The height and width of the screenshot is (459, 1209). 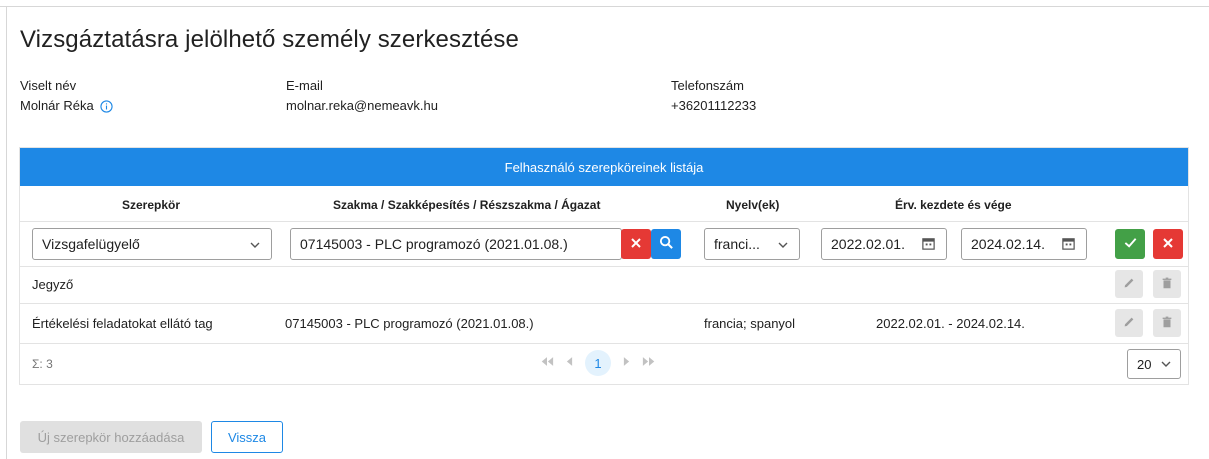 I want to click on clear-profession-button, so click(x=636, y=244).